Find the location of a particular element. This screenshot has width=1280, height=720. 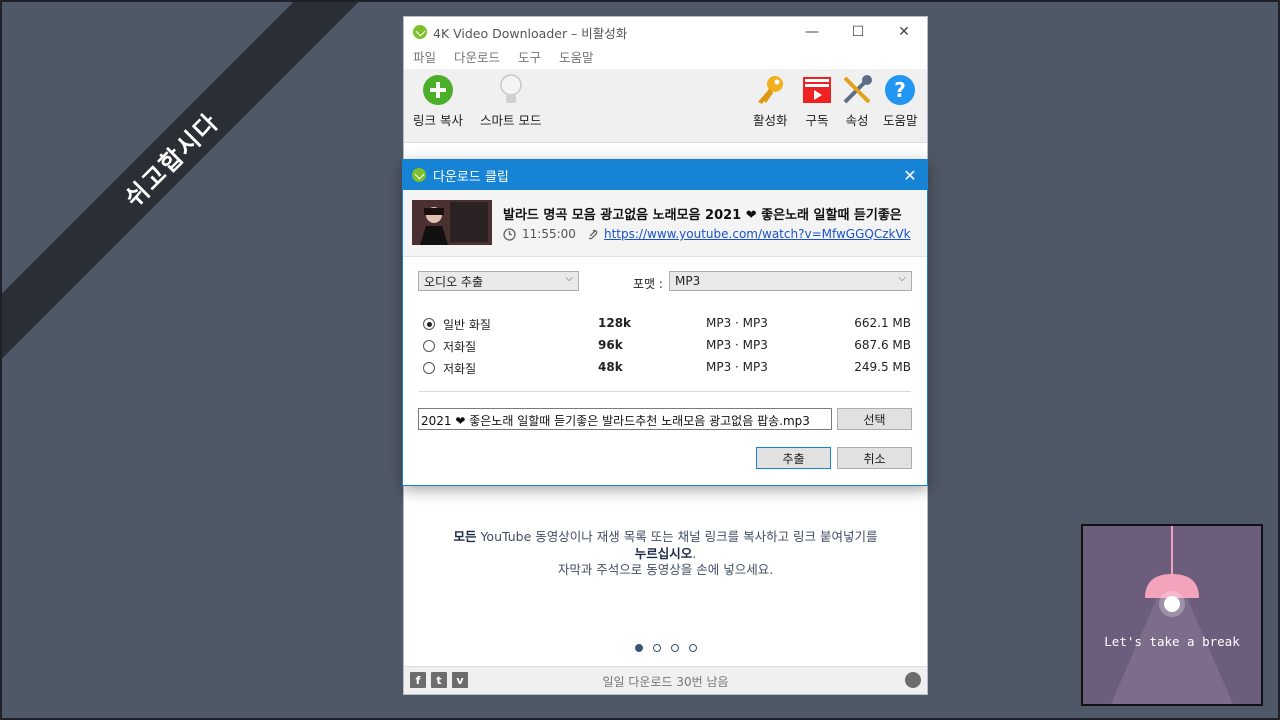

lightbulb-icon is located at coordinates (511, 90).